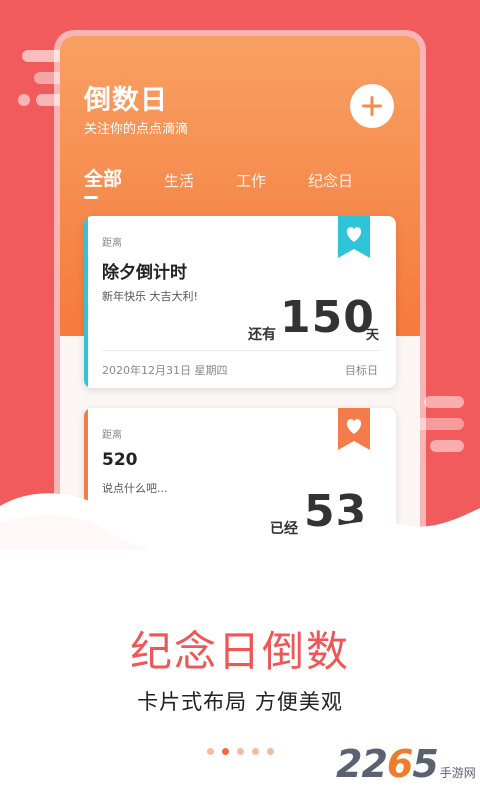 The width and height of the screenshot is (480, 800). What do you see at coordinates (241, 350) in the screenshot?
I see `card-divider` at bounding box center [241, 350].